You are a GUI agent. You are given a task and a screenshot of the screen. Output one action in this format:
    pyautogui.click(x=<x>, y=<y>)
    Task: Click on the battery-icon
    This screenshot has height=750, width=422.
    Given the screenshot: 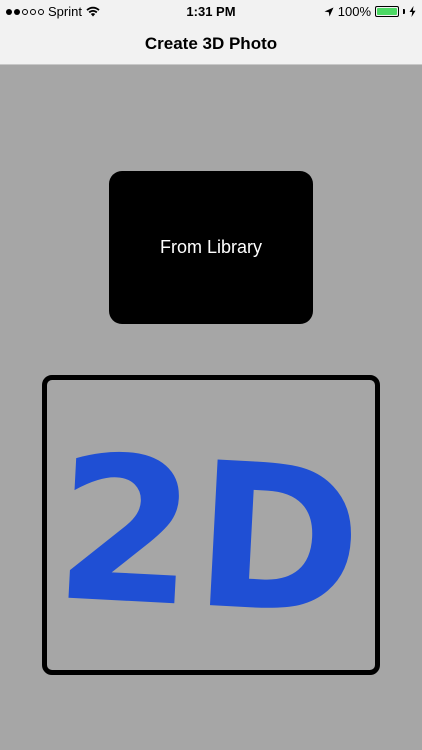 What is the action you would take?
    pyautogui.click(x=387, y=11)
    